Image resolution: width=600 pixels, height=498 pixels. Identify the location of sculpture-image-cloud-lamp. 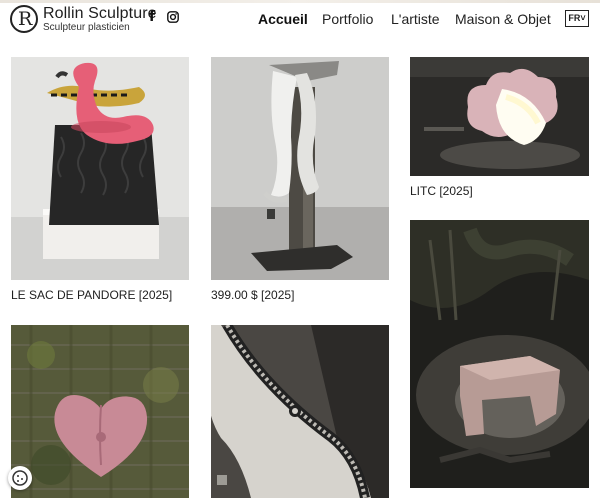
(499, 116).